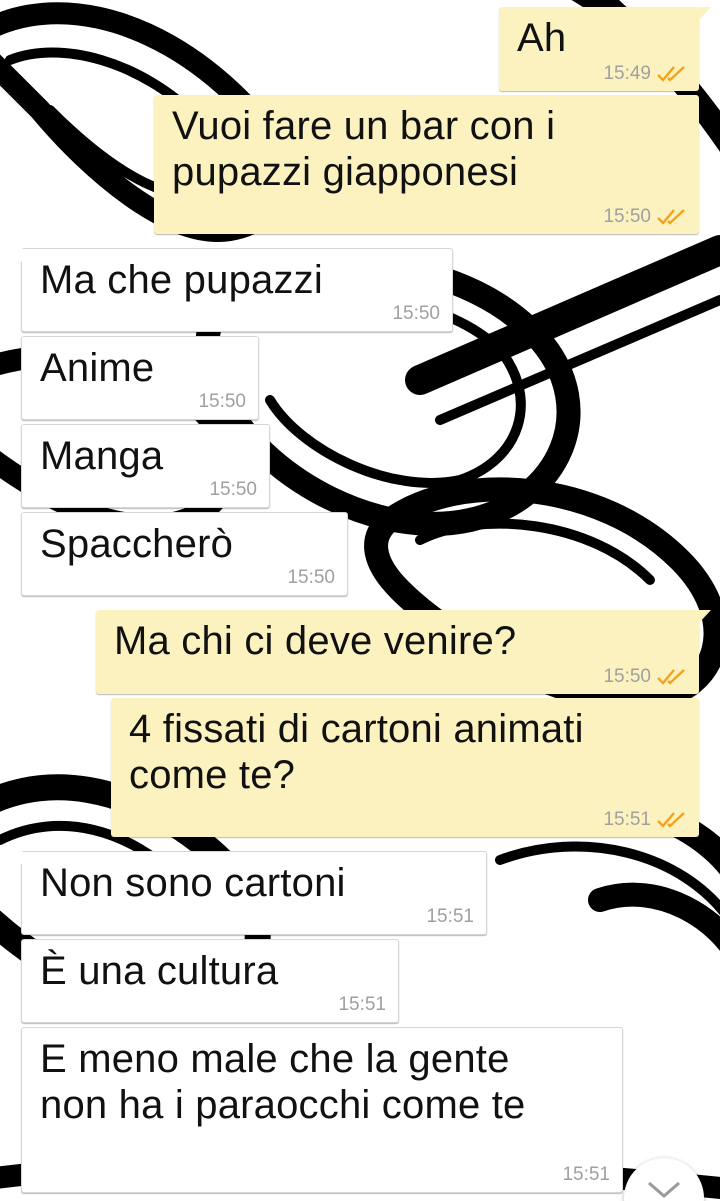 The height and width of the screenshot is (1201, 720). Describe the element at coordinates (181, 280) in the screenshot. I see `message-text: Ma che pupazzi` at that location.